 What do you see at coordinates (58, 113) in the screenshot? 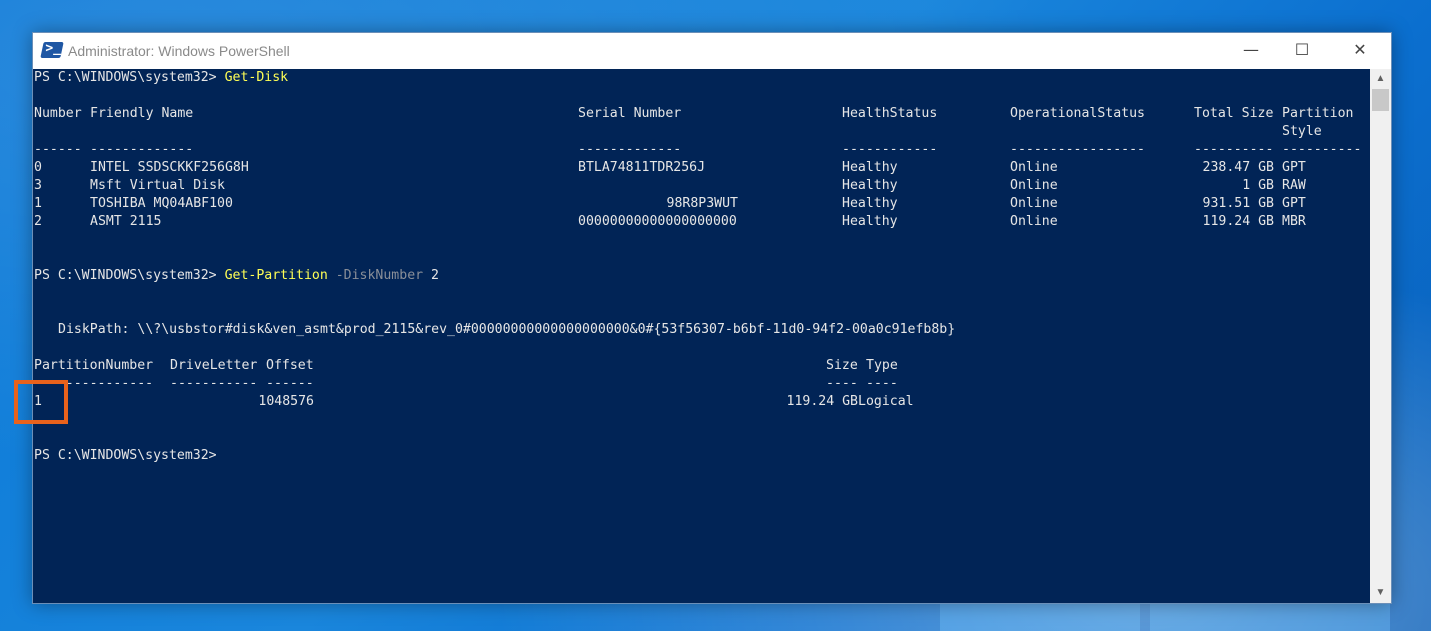
I see `col-number: Number` at bounding box center [58, 113].